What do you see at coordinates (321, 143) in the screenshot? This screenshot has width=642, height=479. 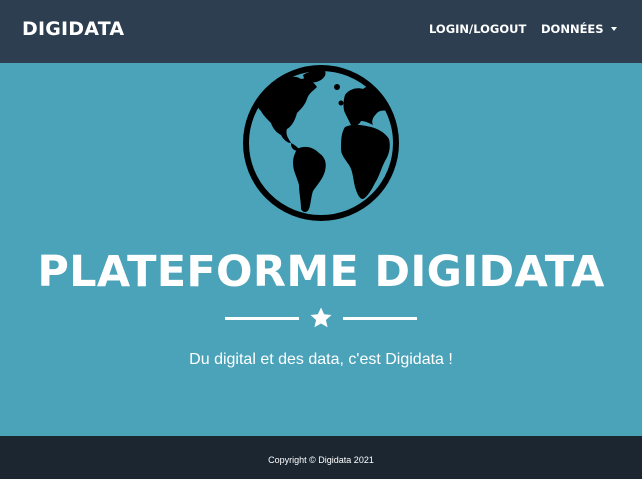 I see `globe-americas-icon` at bounding box center [321, 143].